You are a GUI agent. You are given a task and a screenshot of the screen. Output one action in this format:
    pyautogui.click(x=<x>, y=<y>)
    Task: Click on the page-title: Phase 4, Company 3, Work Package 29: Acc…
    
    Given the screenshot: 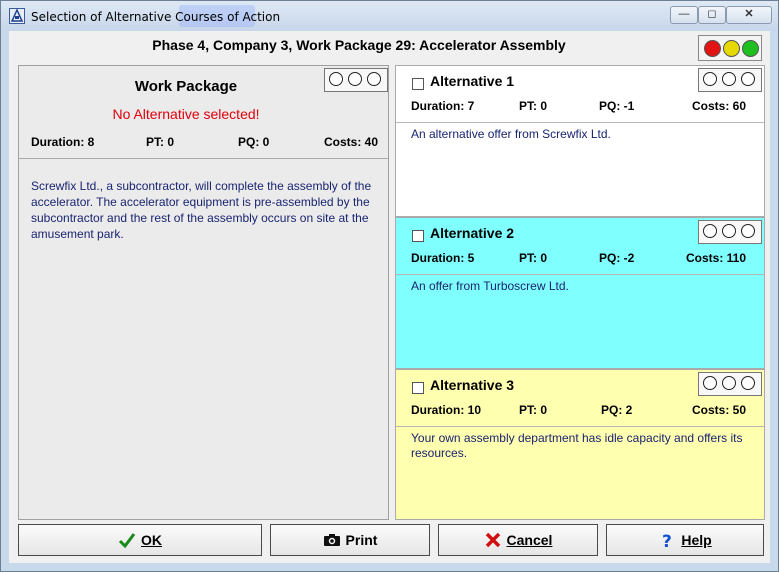 What is the action you would take?
    pyautogui.click(x=359, y=45)
    